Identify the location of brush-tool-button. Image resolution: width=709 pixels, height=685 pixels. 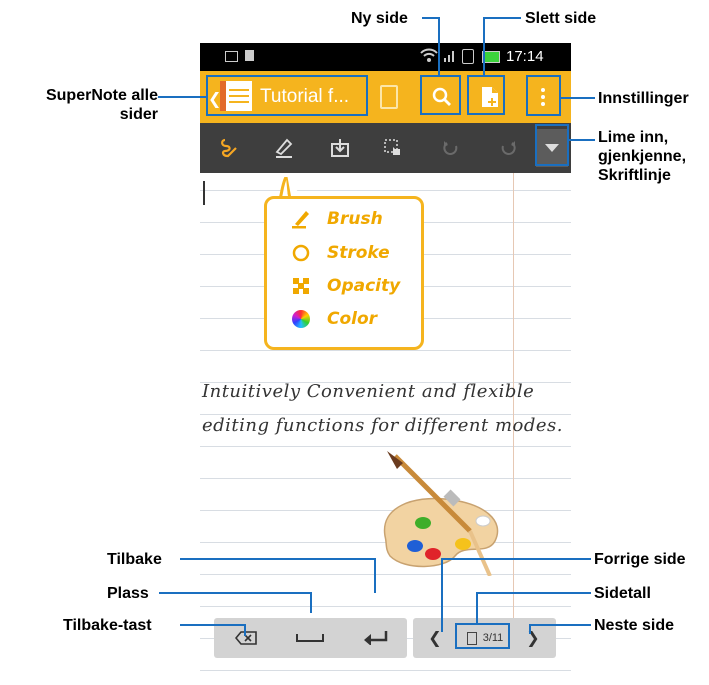
(229, 148).